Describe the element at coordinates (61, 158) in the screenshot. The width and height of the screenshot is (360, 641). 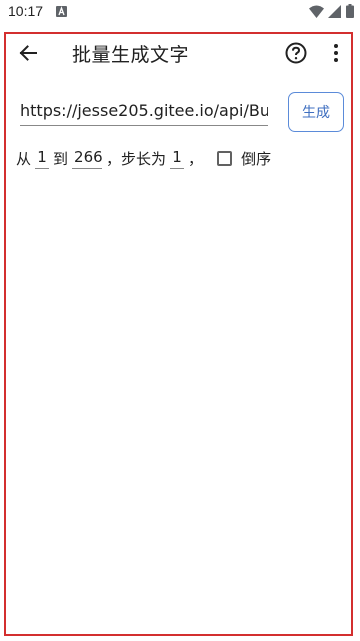
I see `to-label: 到` at that location.